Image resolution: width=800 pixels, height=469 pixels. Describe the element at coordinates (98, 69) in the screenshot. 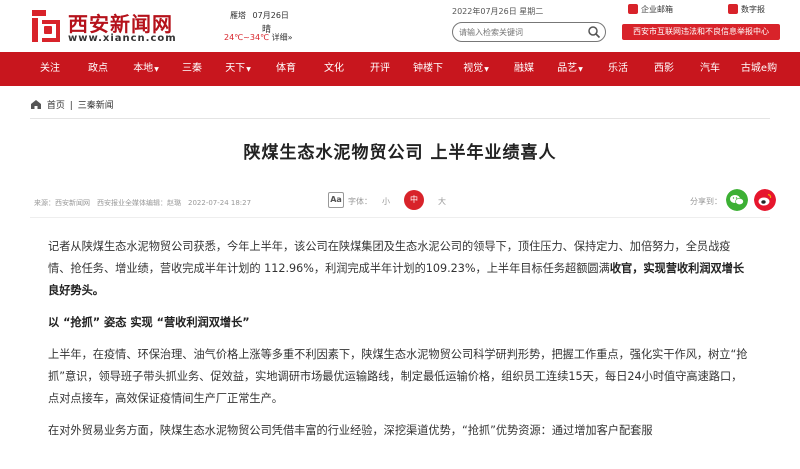

I see `nav-item: 政点` at that location.